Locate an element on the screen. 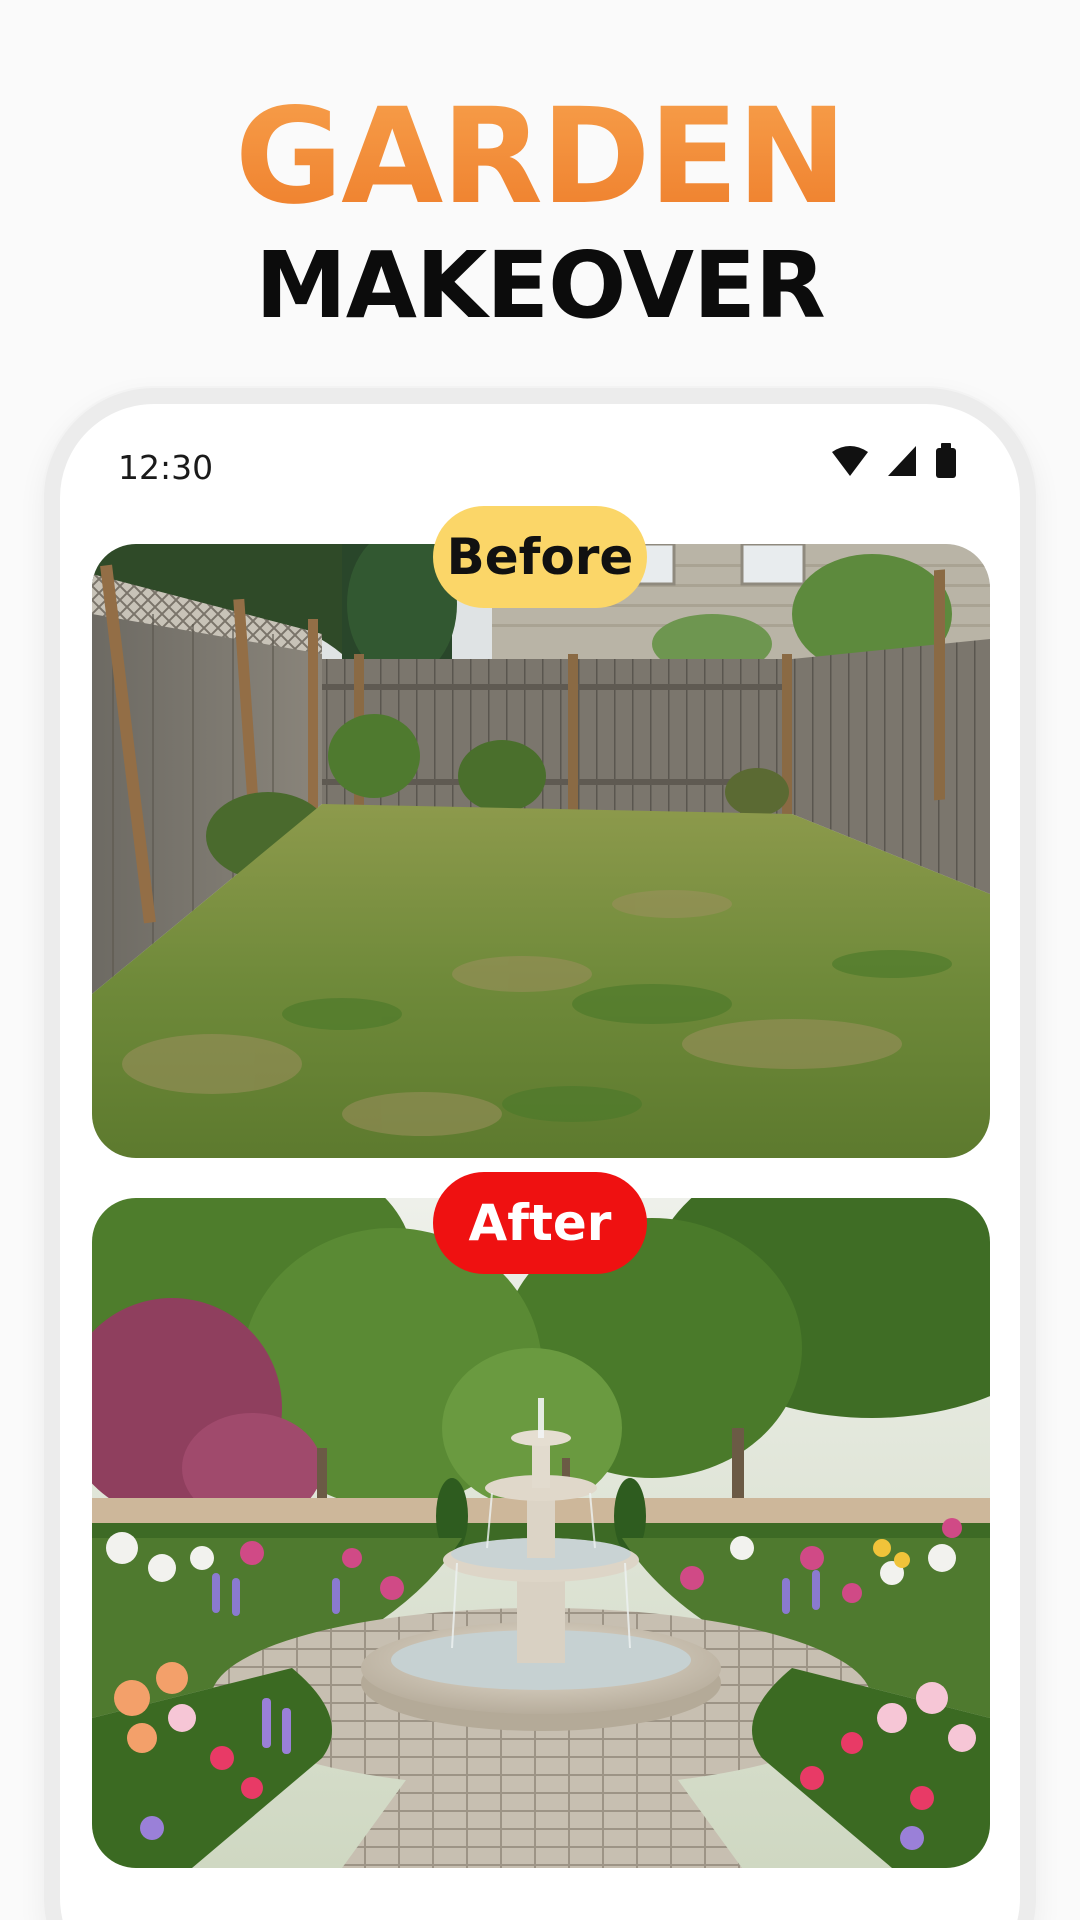 The width and height of the screenshot is (1080, 1920). status-time: 12:30 is located at coordinates (166, 467).